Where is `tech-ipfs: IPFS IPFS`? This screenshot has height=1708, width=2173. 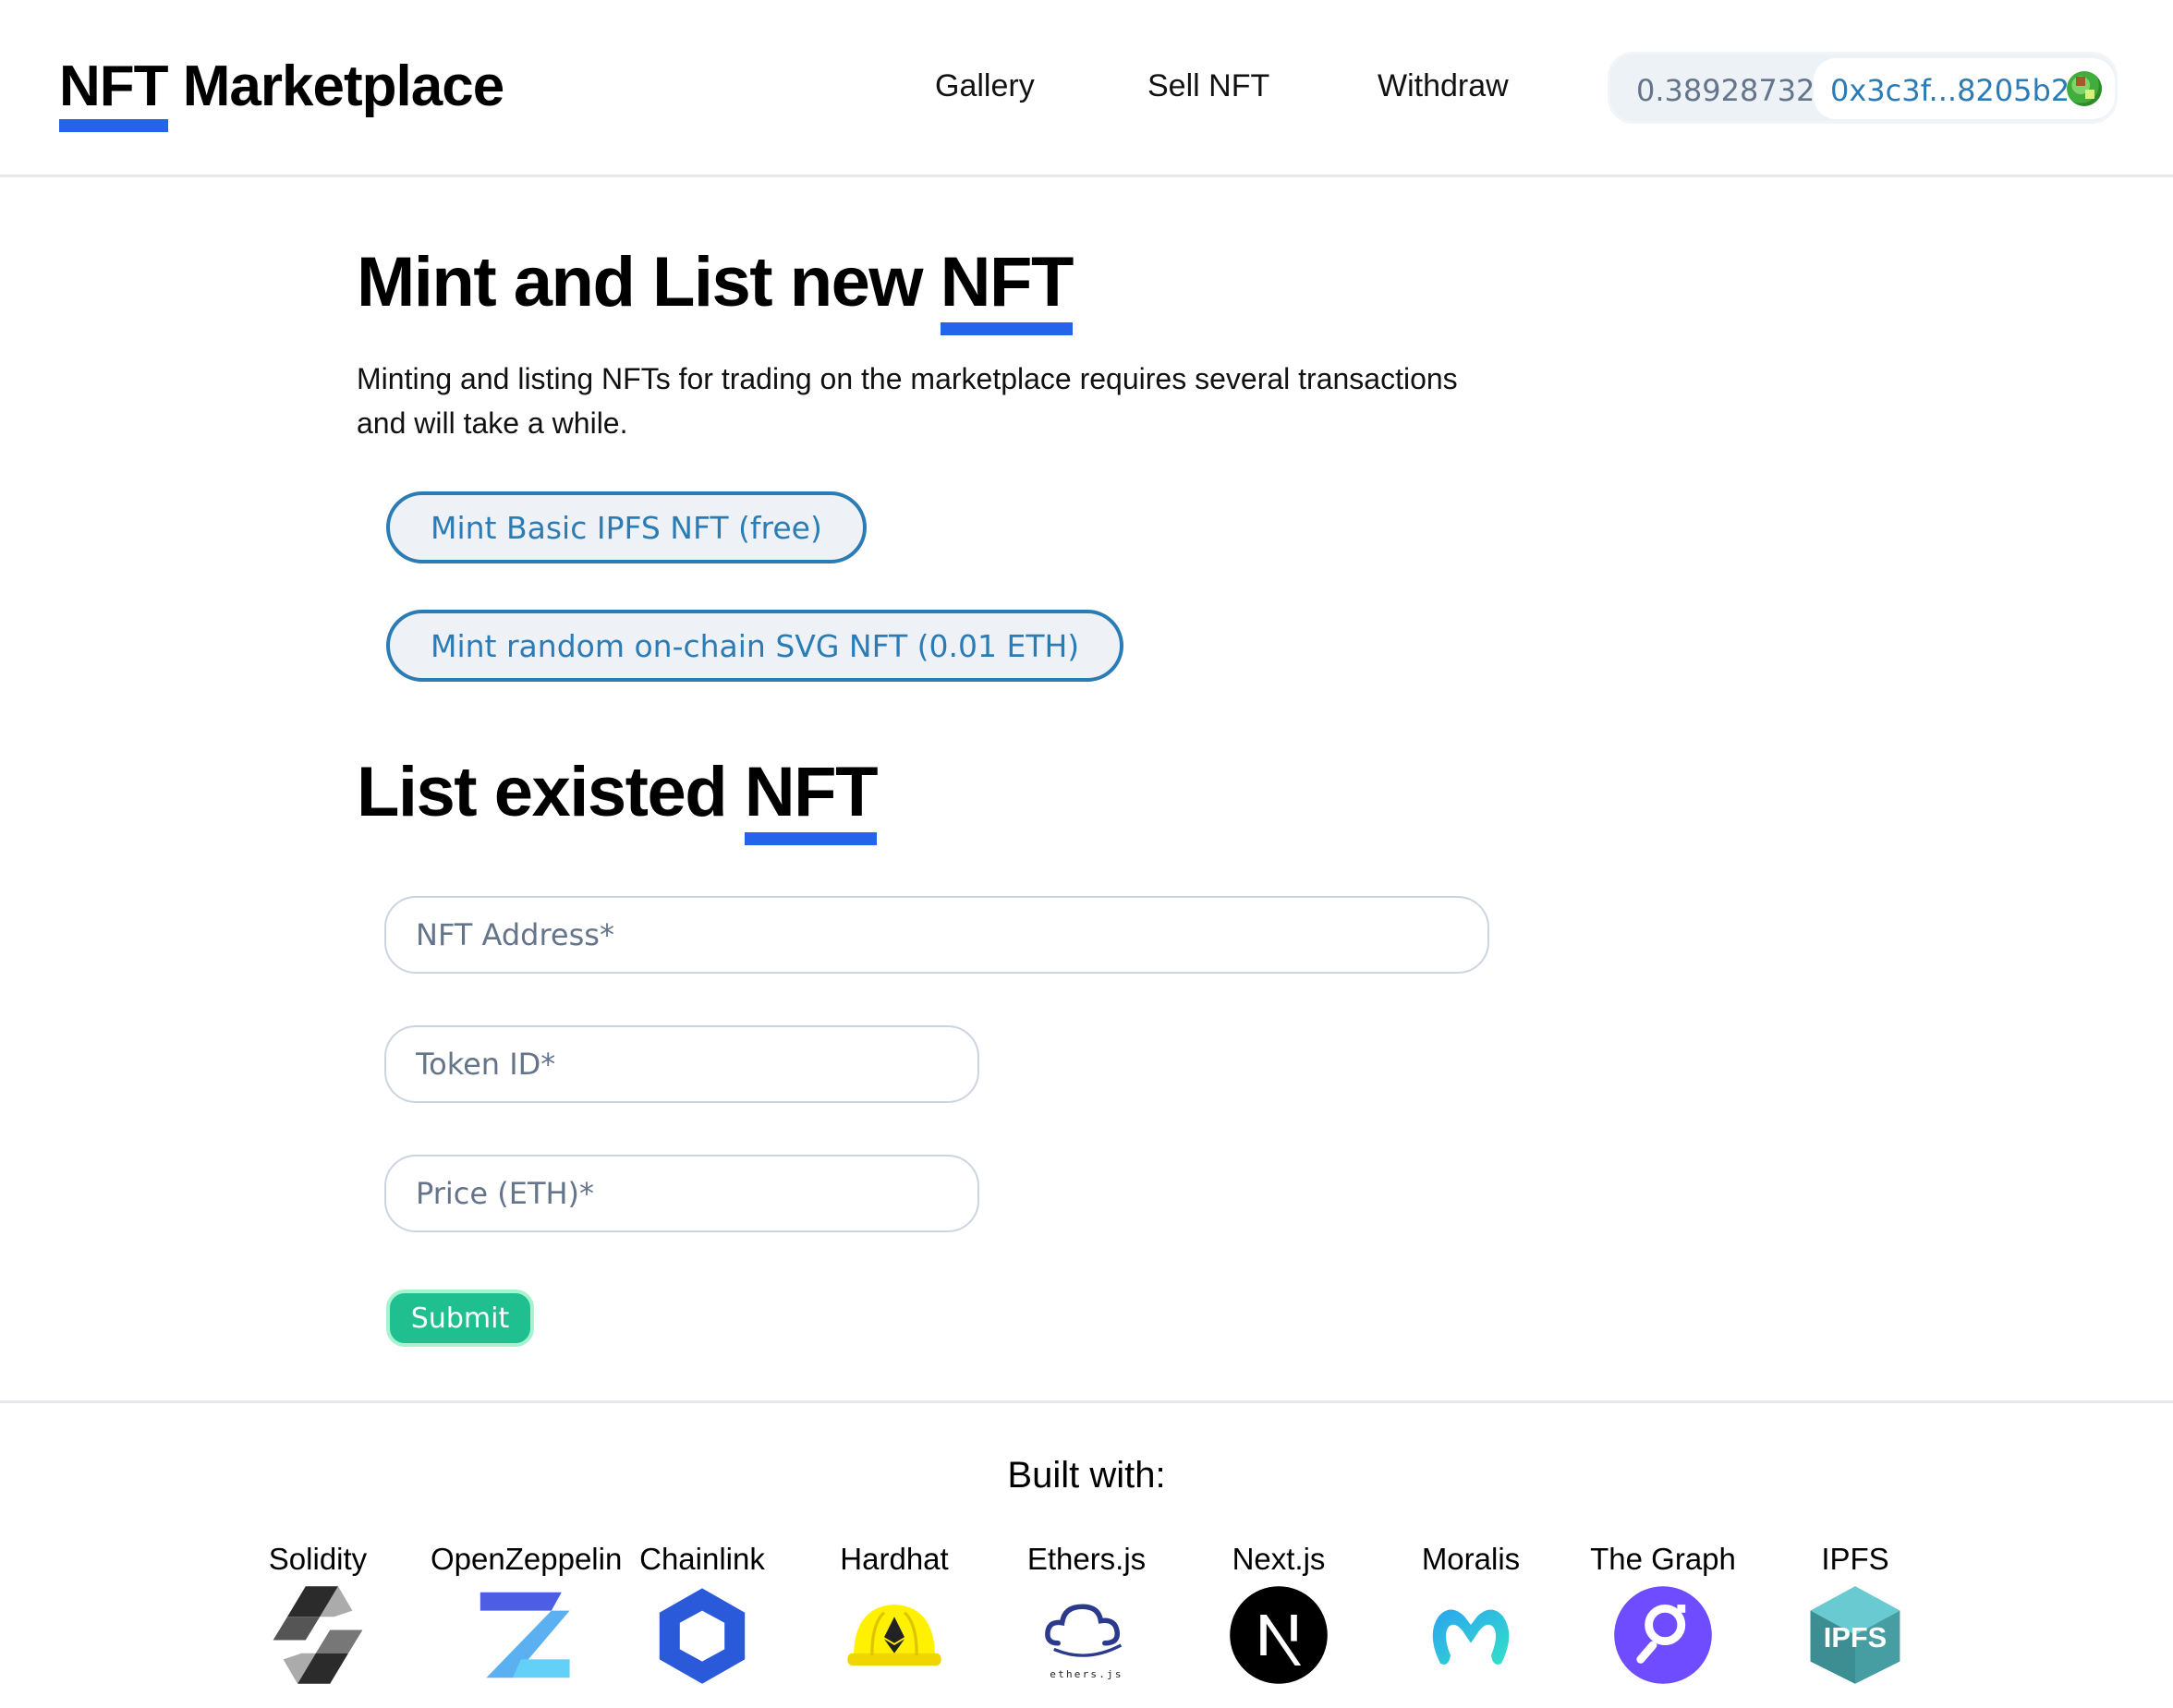
tech-ipfs: IPFS IPFS is located at coordinates (1855, 1614).